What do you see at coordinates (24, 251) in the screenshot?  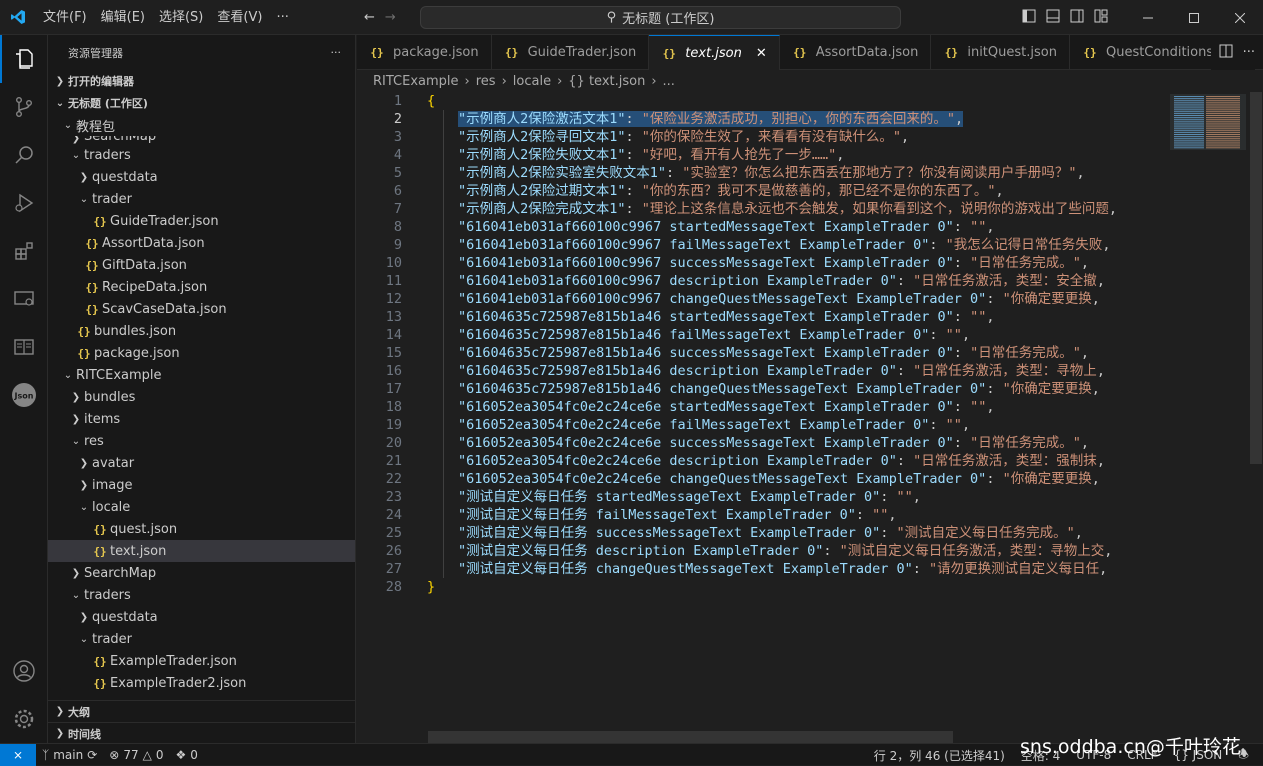 I see `extensions-icon` at bounding box center [24, 251].